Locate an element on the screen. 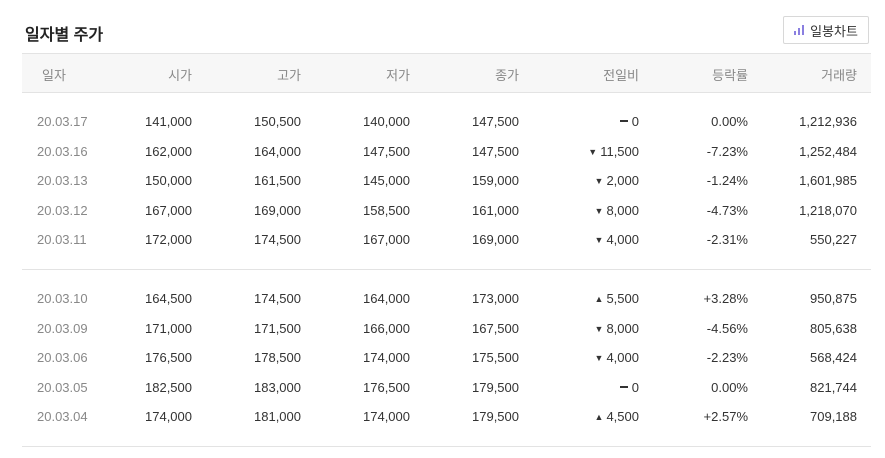  date-cell: 20.03.09 is located at coordinates (62, 328).